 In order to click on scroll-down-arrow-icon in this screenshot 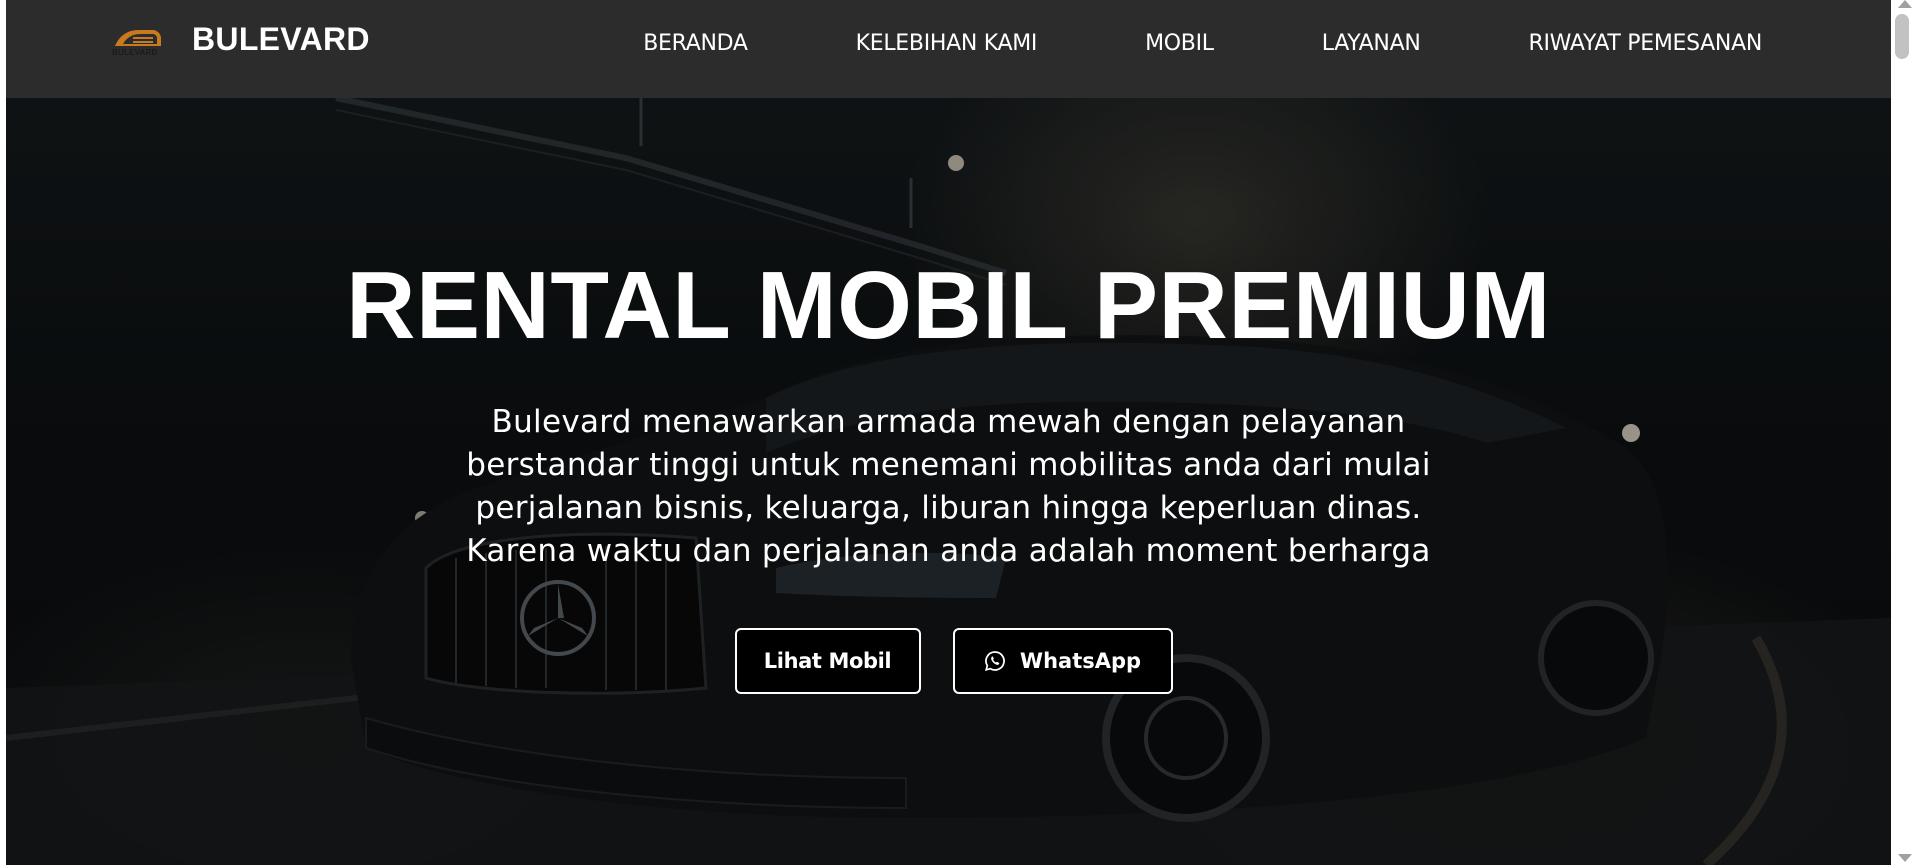, I will do `click(1905, 858)`.